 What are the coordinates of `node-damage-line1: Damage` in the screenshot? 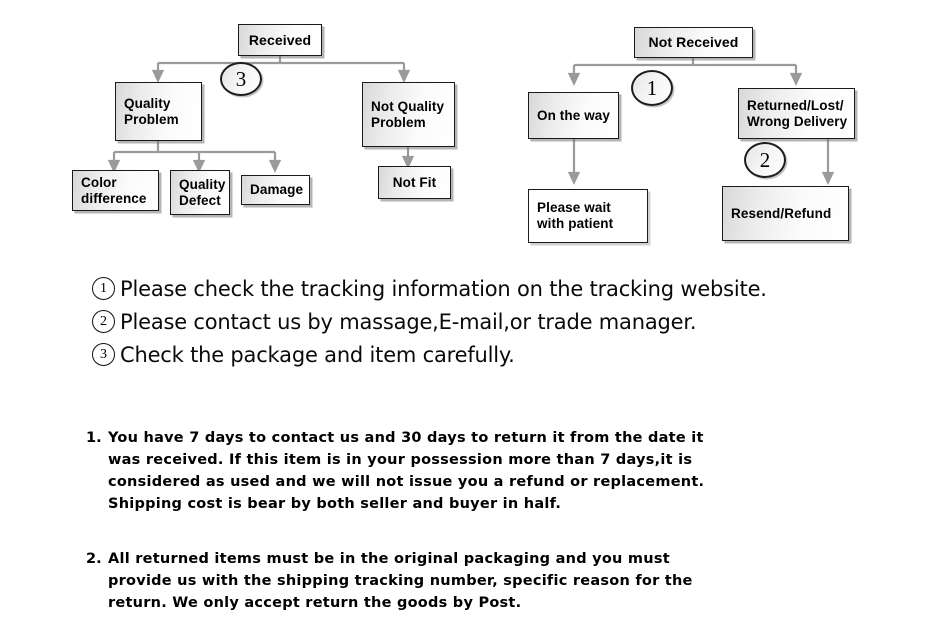 It's located at (277, 190).